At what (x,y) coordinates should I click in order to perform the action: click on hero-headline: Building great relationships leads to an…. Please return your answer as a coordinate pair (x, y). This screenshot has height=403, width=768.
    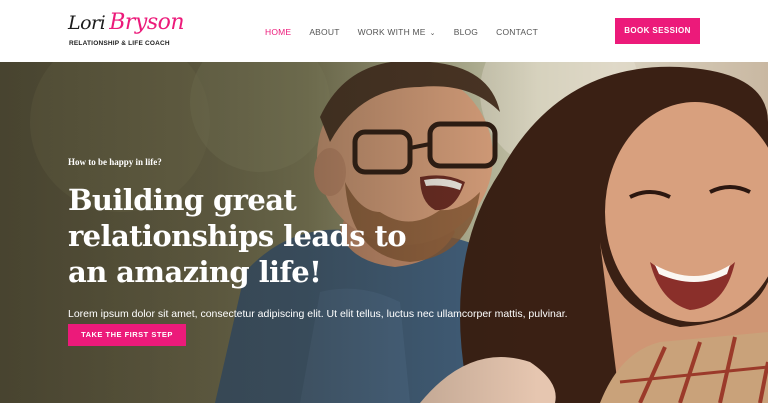
    Looking at the image, I should click on (237, 236).